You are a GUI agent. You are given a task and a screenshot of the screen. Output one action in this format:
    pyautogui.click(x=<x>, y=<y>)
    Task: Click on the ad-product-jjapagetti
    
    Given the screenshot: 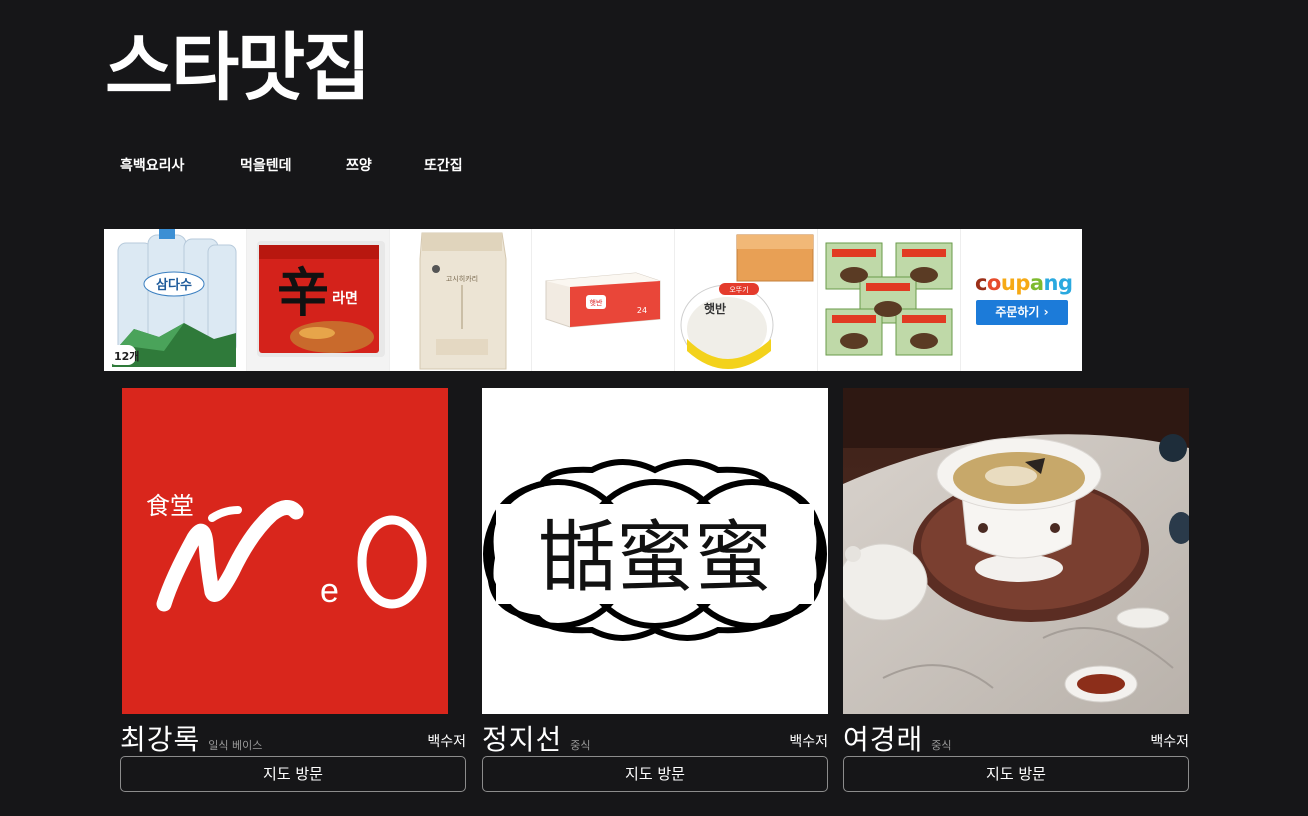 What is the action you would take?
    pyautogui.click(x=889, y=300)
    